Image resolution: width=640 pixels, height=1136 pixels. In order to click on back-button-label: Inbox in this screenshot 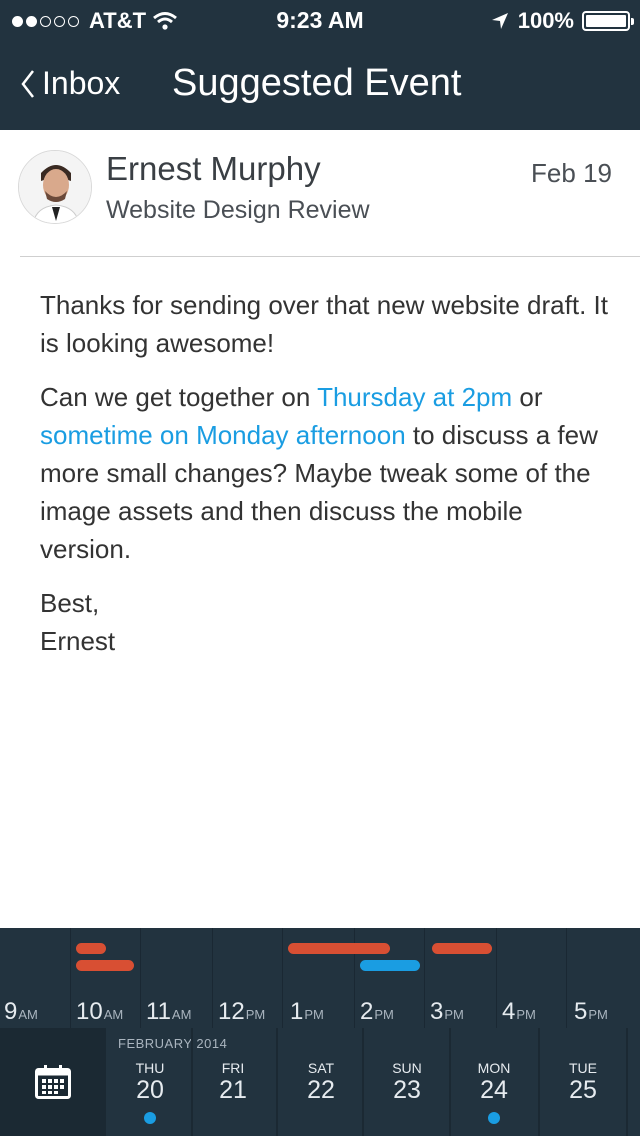, I will do `click(81, 83)`.